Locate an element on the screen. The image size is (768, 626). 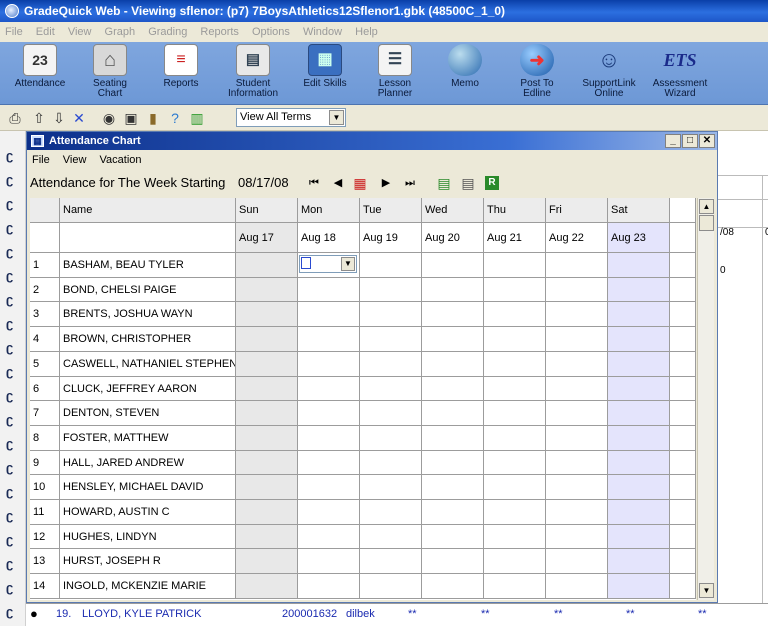
student-name: HALL, JARED ANDREW is located at coordinates (148, 463).